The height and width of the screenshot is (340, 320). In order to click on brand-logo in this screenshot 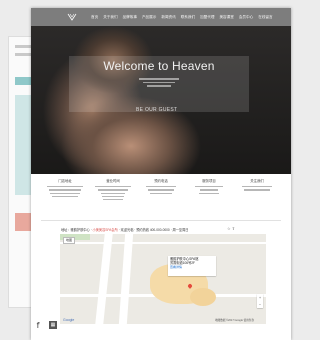, I will do `click(72, 17)`.